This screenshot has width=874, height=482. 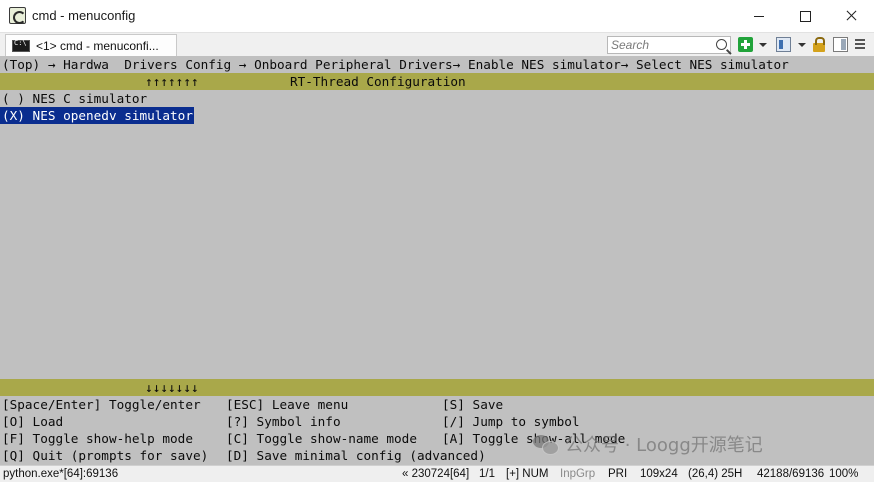 I want to click on status-flags: [+] NUM, so click(x=527, y=474).